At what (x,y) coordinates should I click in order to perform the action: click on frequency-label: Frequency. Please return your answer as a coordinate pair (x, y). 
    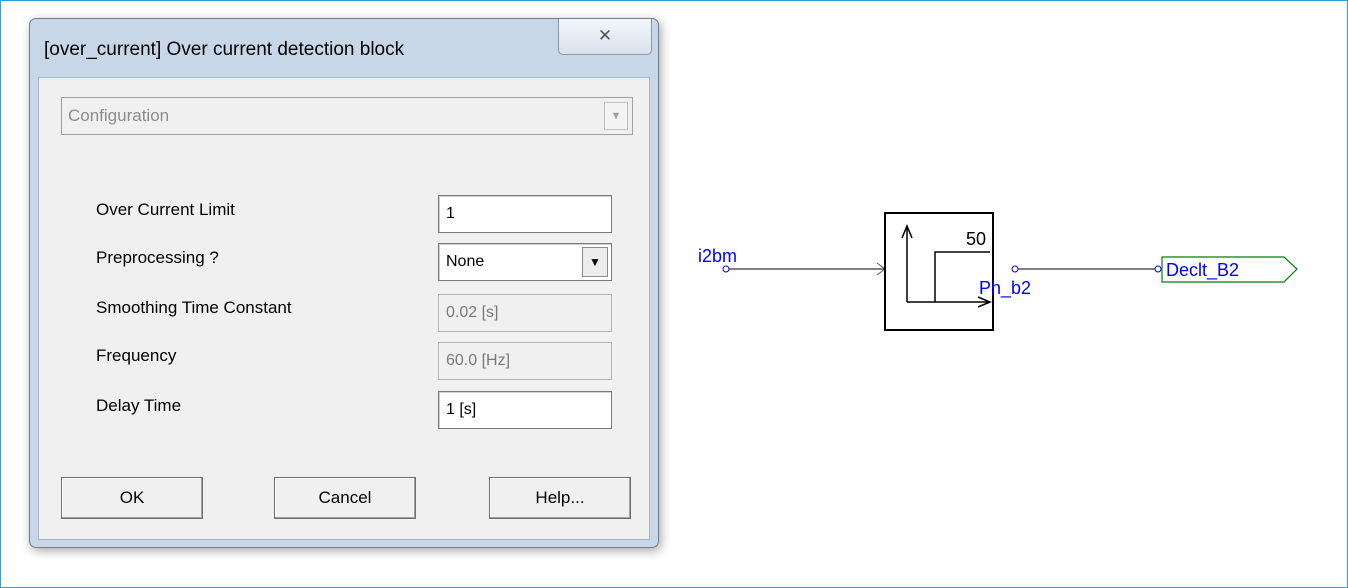
    Looking at the image, I should click on (136, 355).